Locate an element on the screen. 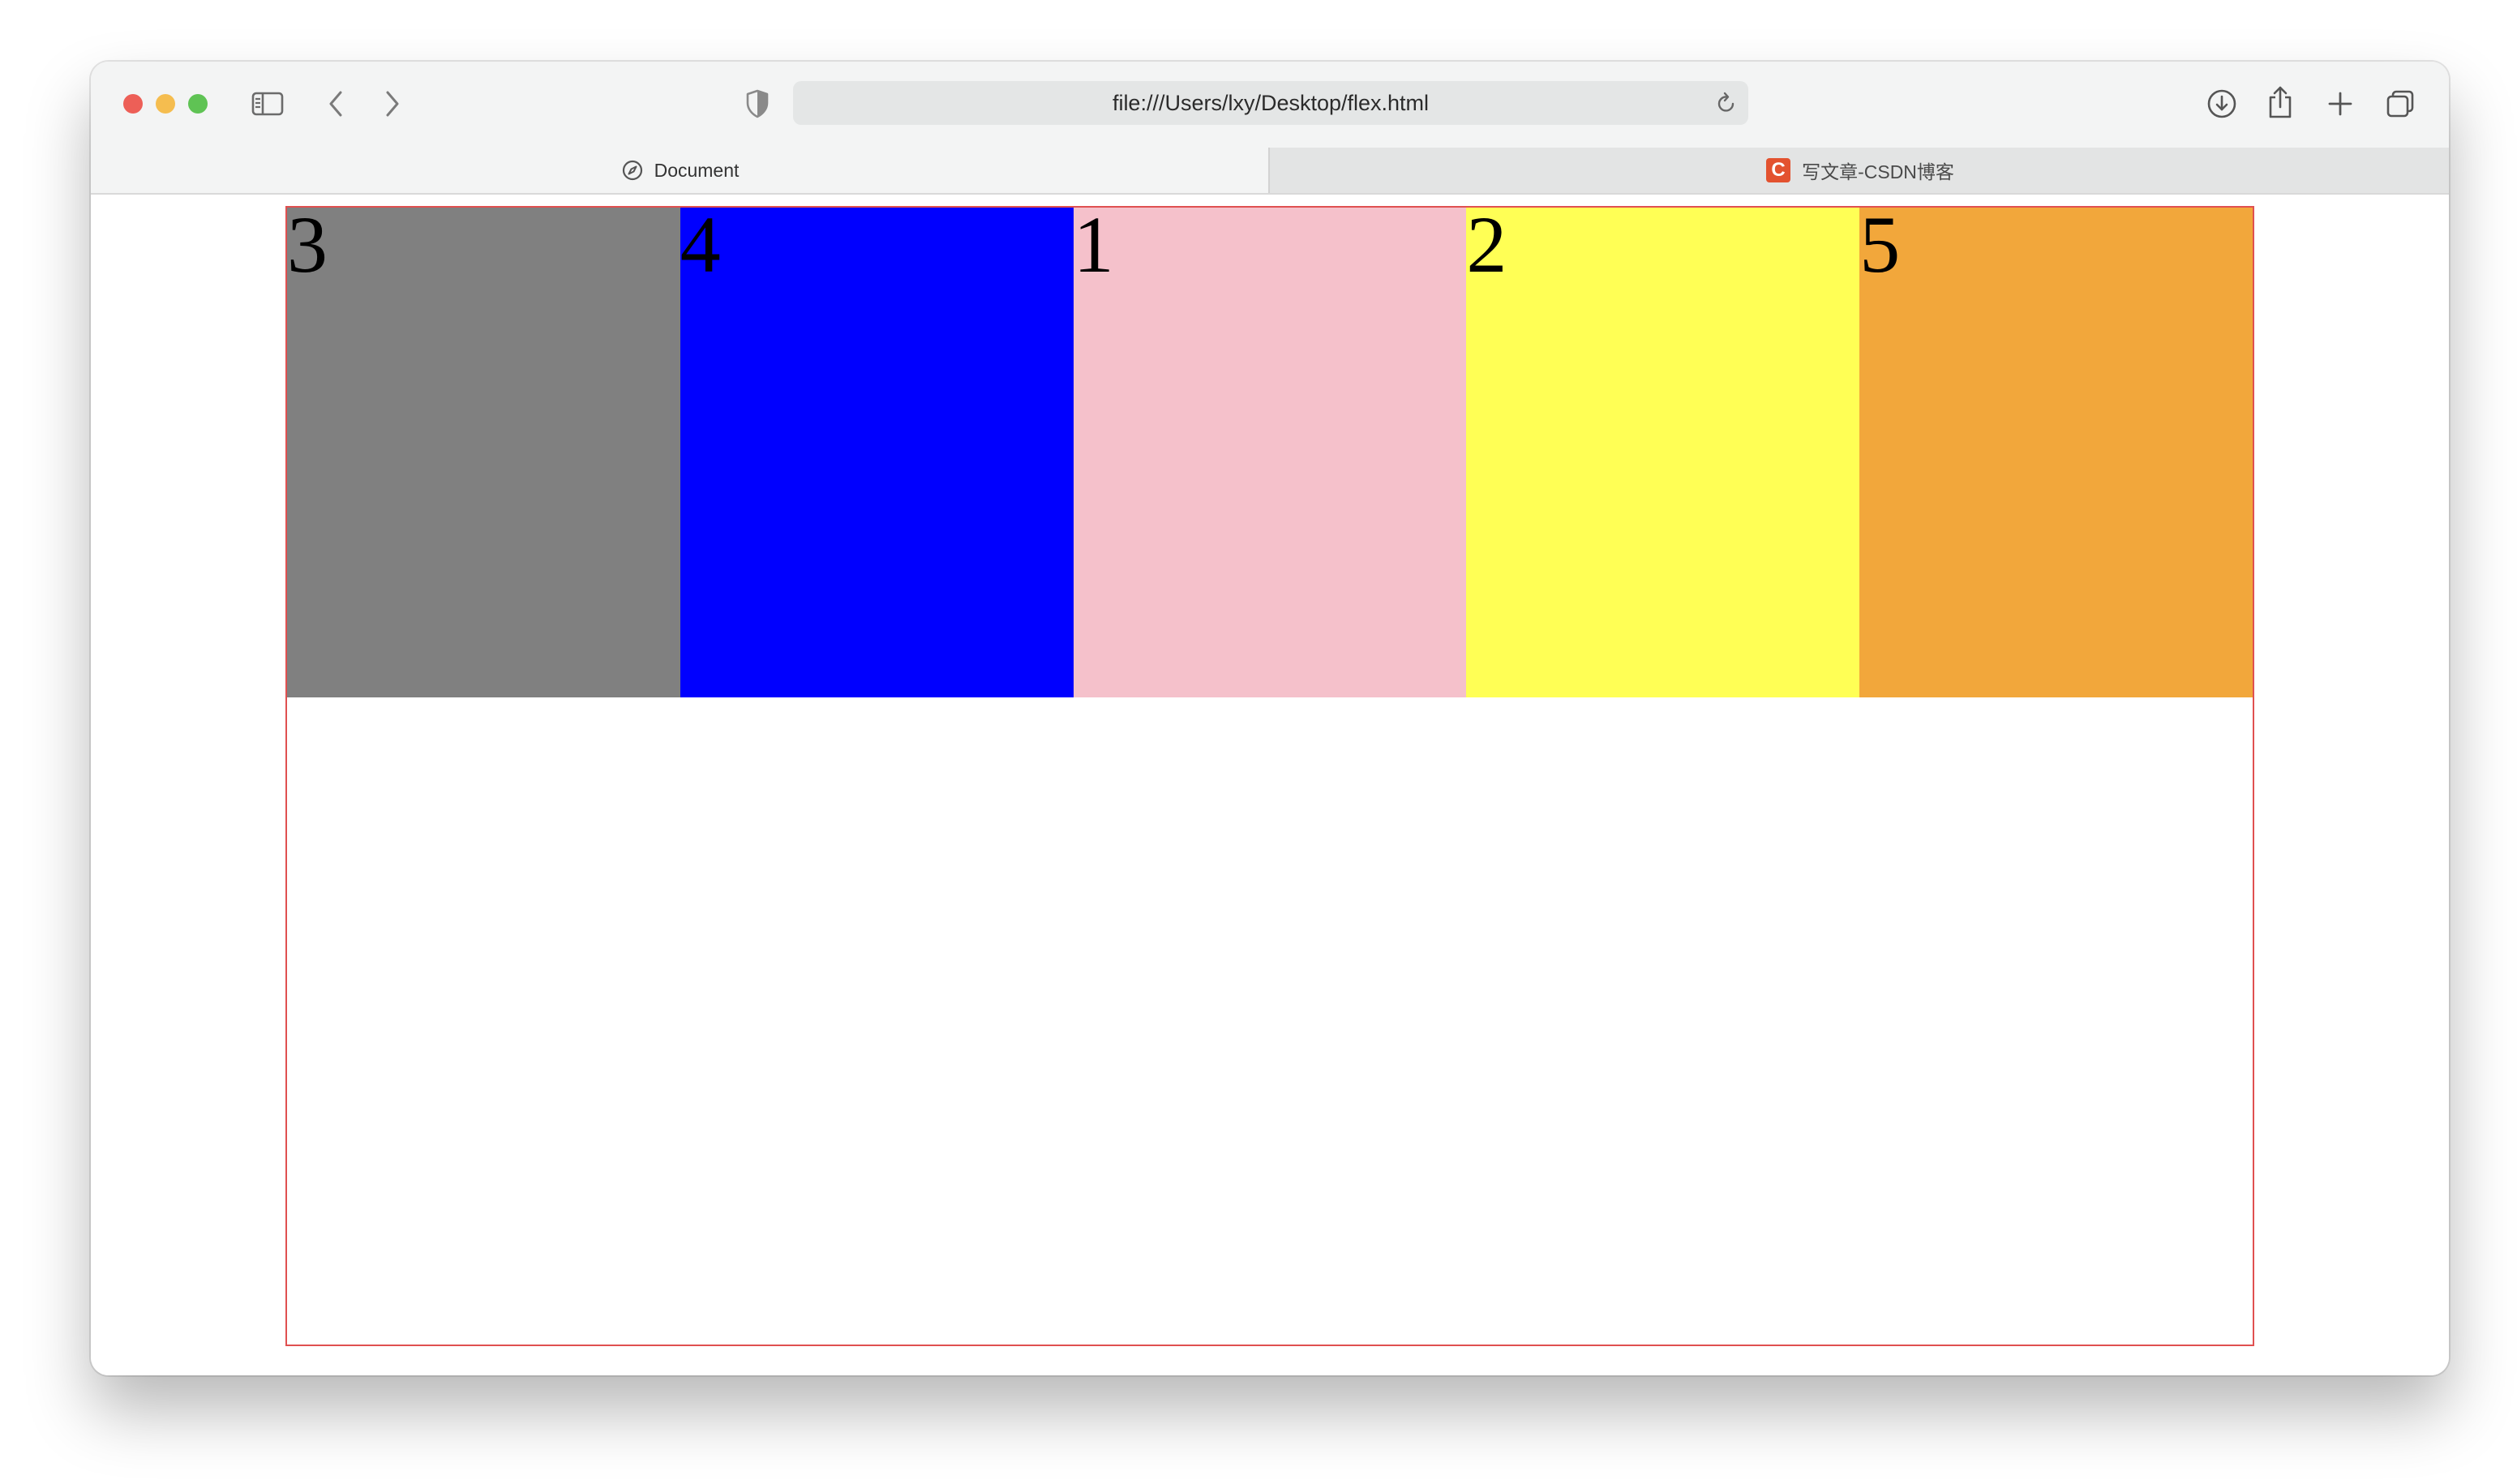 This screenshot has width=2517, height=1484. tab-title: 写文章-CSDN博客 is located at coordinates (1878, 171).